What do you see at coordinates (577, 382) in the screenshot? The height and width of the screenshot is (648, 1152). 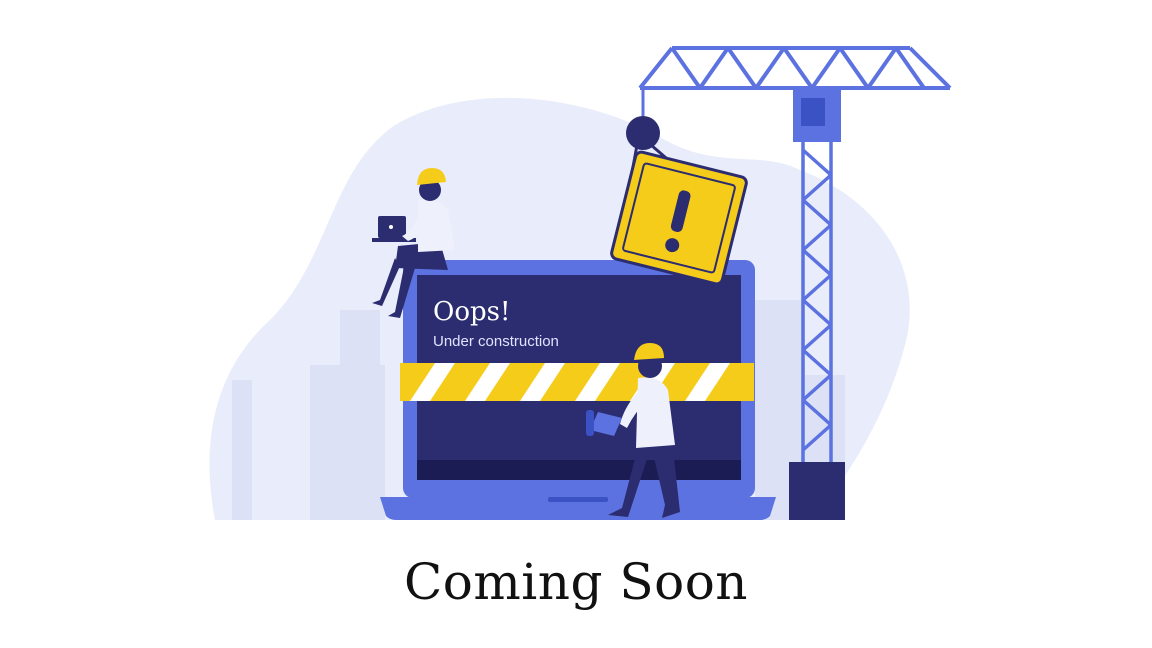 I see `caution-tape` at bounding box center [577, 382].